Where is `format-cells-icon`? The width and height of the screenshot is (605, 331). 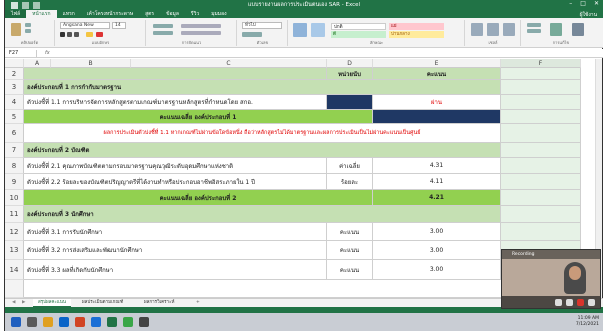
format-cells-icon is located at coordinates (509, 29).